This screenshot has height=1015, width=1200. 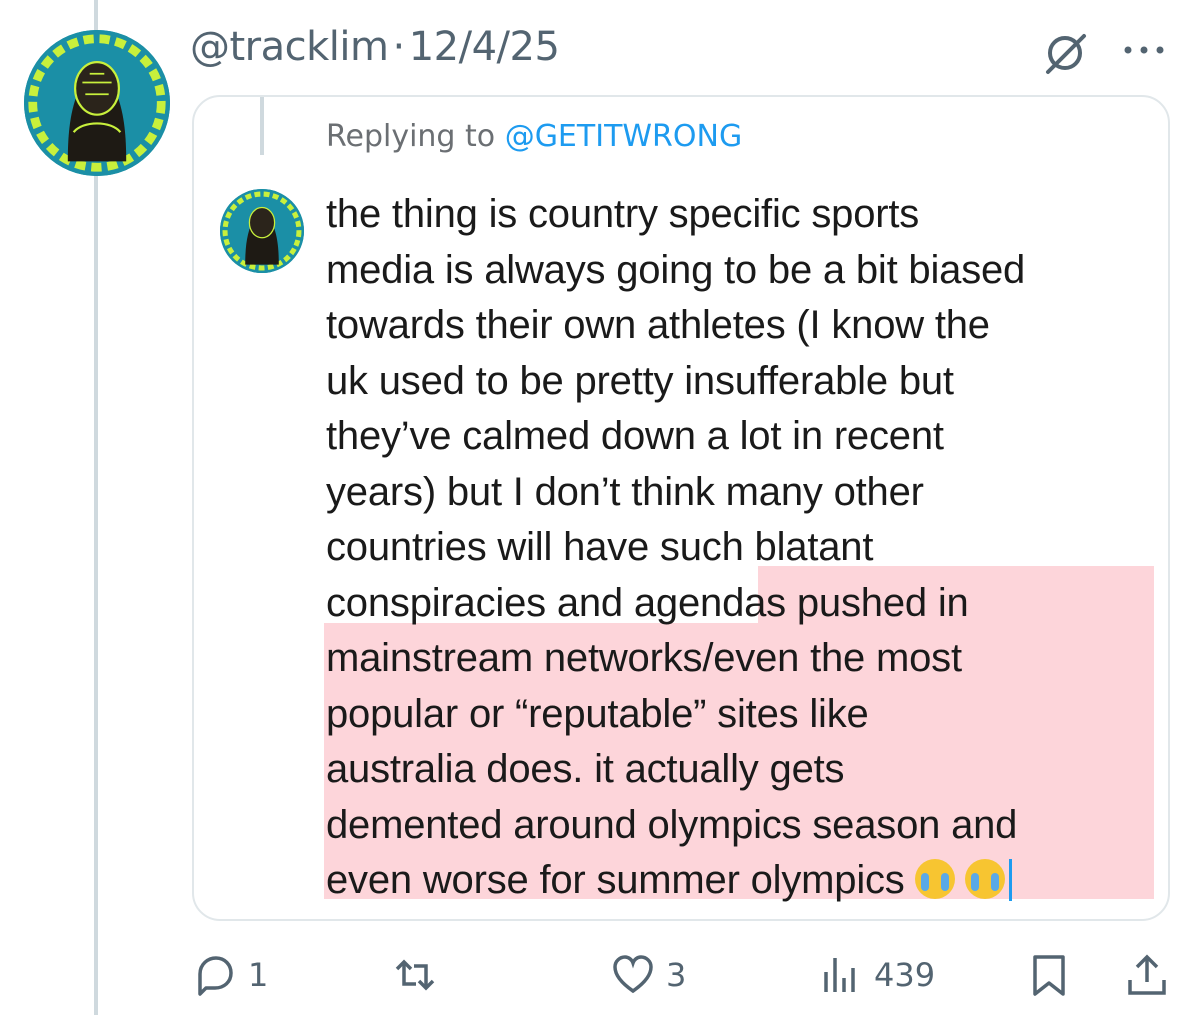 What do you see at coordinates (484, 47) in the screenshot?
I see `post-date: 12/4/25` at bounding box center [484, 47].